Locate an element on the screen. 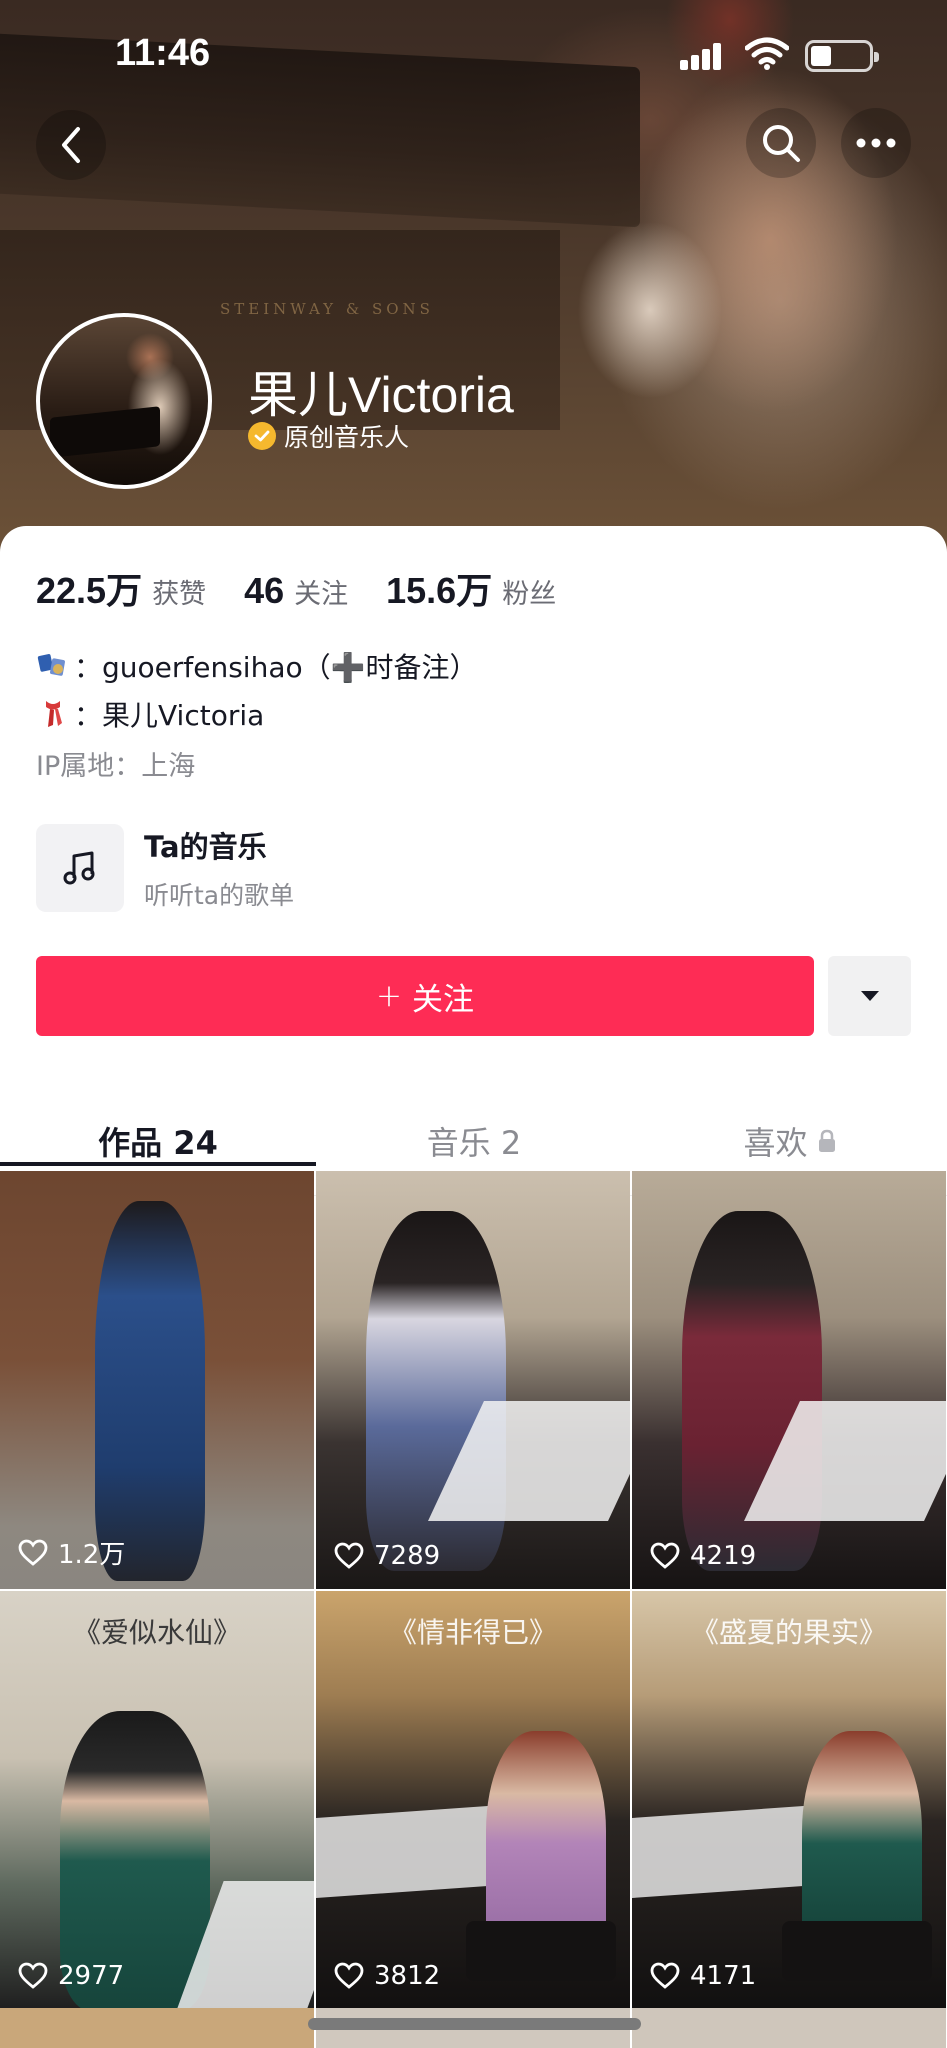 This screenshot has width=947, height=2048. like-count-text: 4171 is located at coordinates (723, 1976).